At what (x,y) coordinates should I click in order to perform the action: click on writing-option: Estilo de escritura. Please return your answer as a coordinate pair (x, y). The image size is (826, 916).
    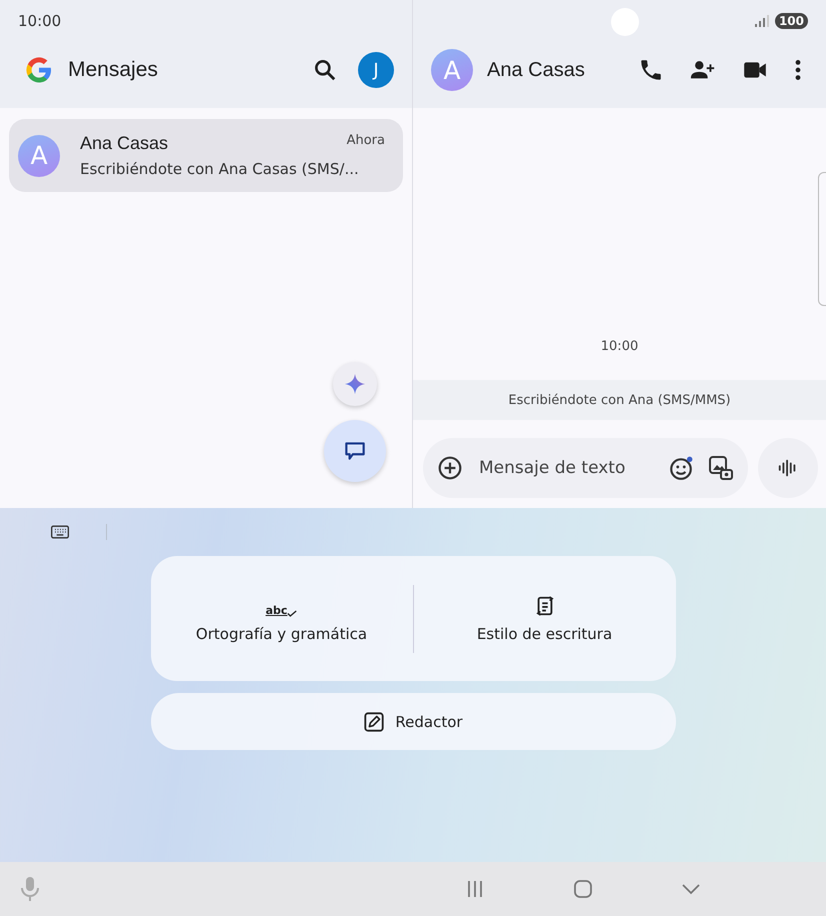
    Looking at the image, I should click on (545, 618).